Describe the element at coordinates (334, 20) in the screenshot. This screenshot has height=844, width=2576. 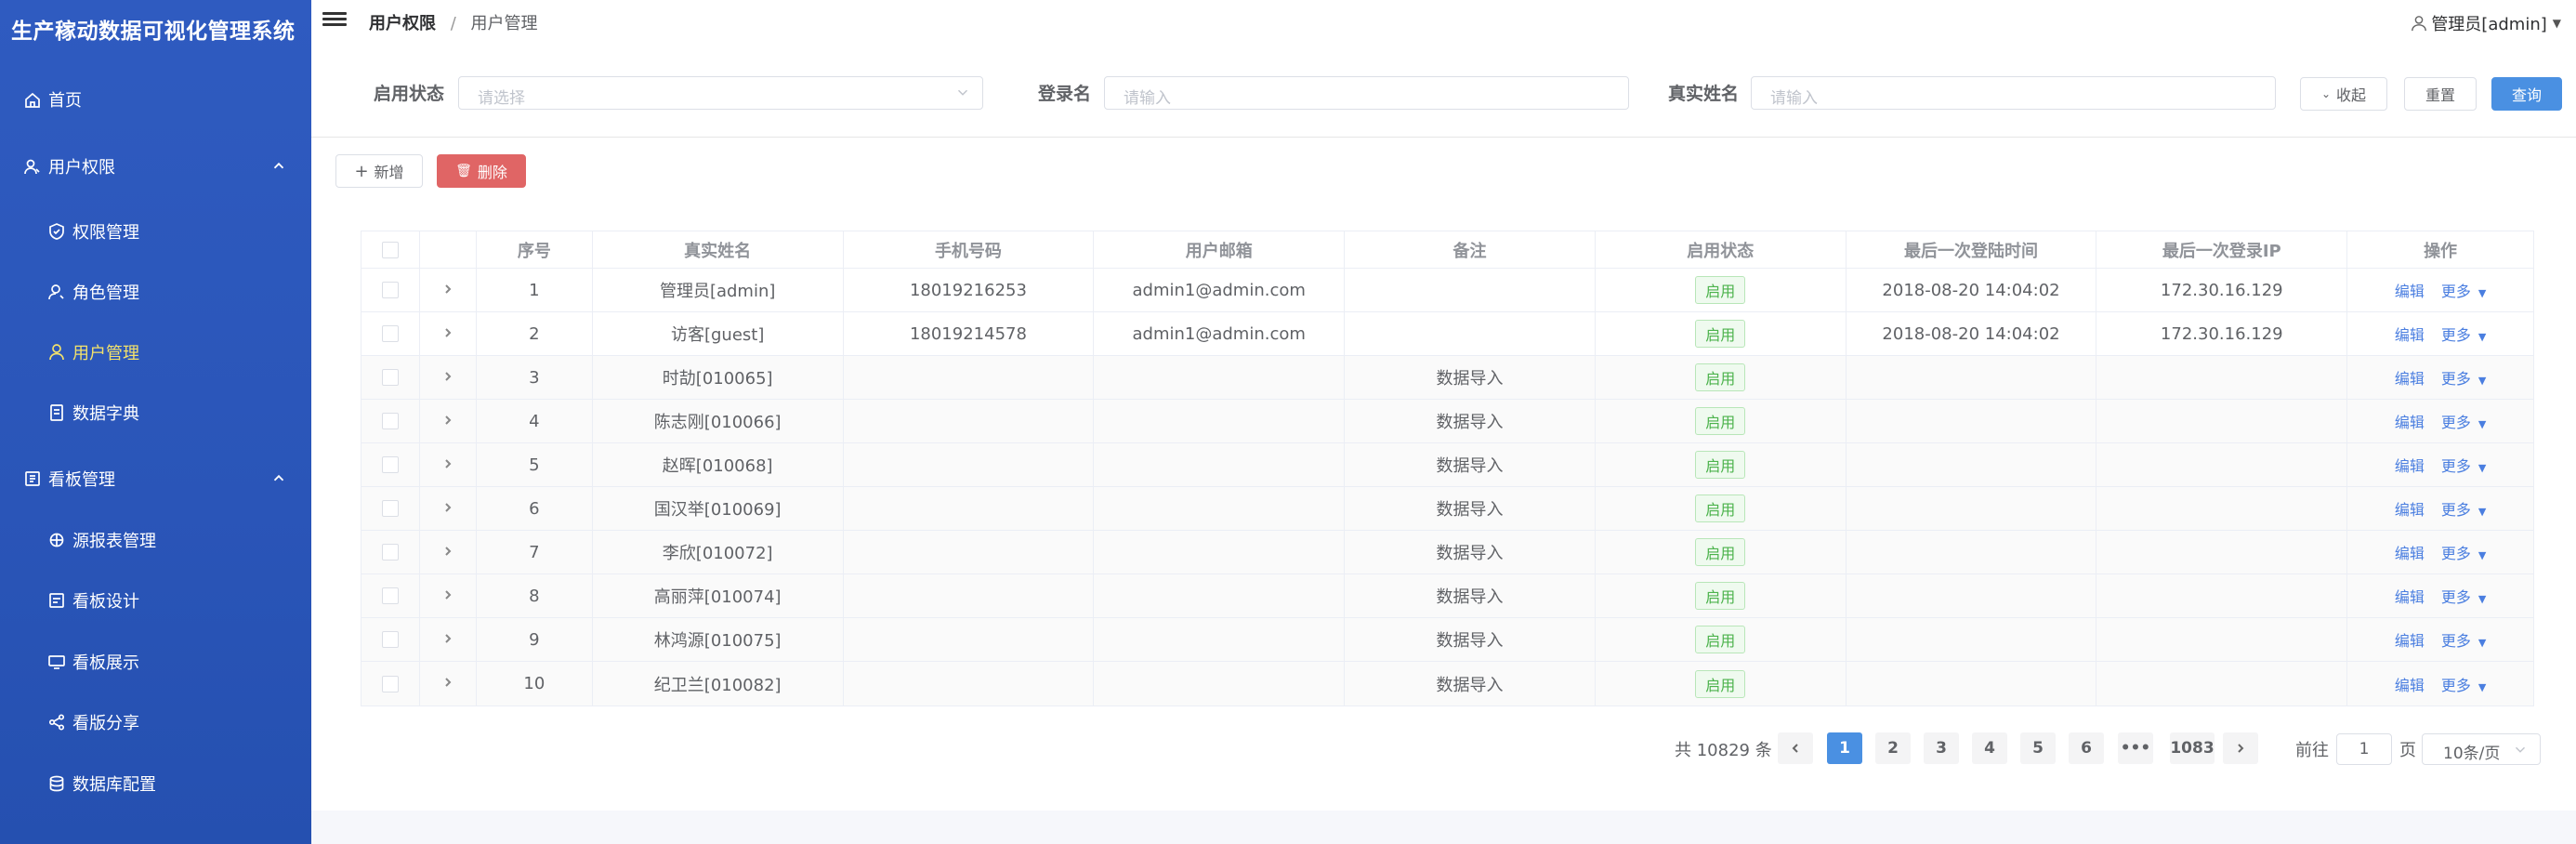
I see `menu-toggle-icon` at that location.